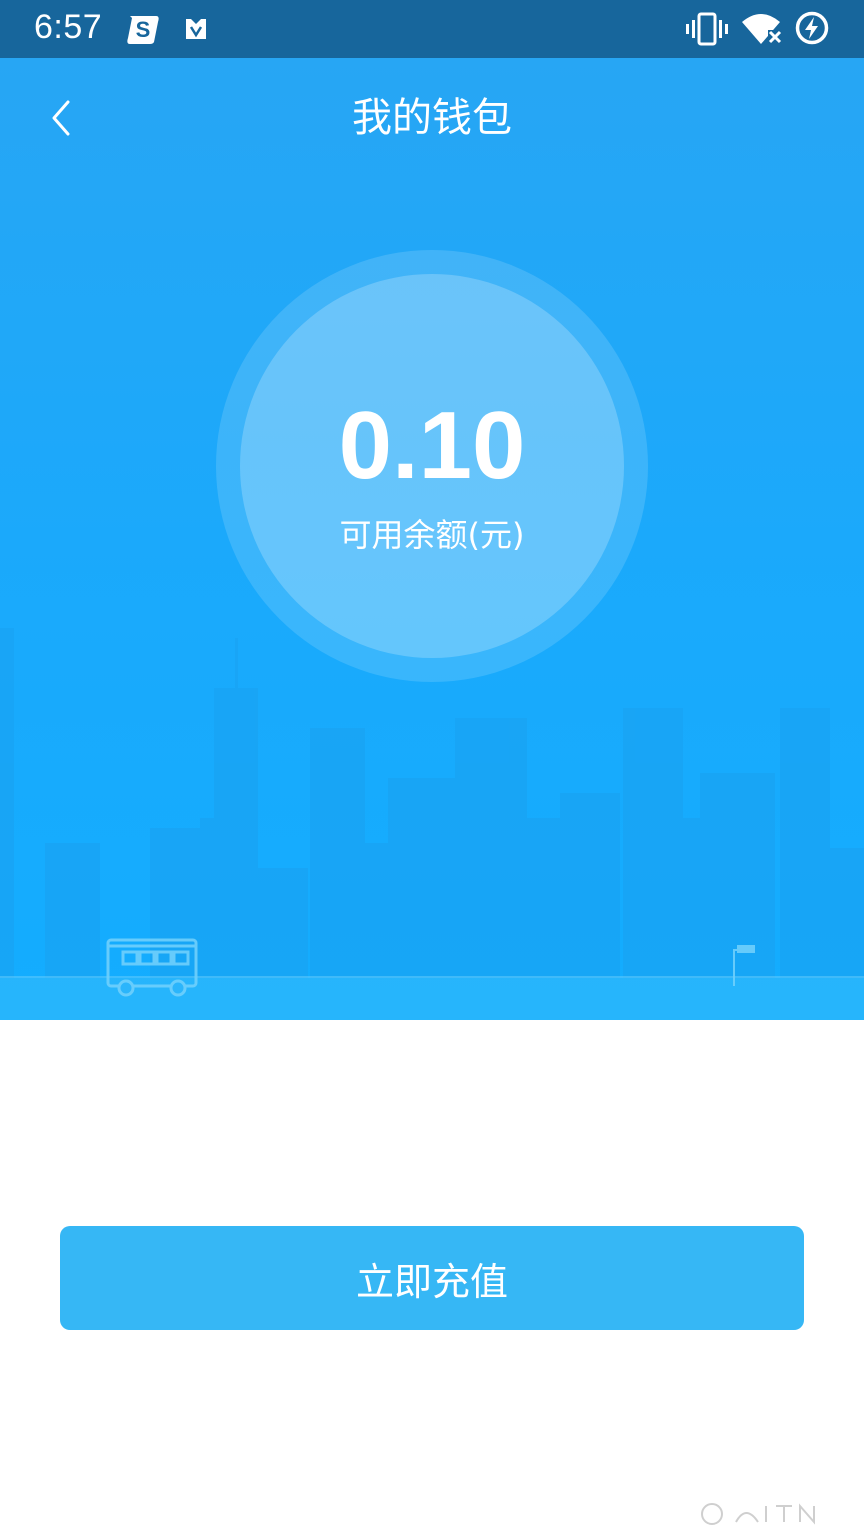  I want to click on recharge-button: 立即充值, so click(432, 1278).